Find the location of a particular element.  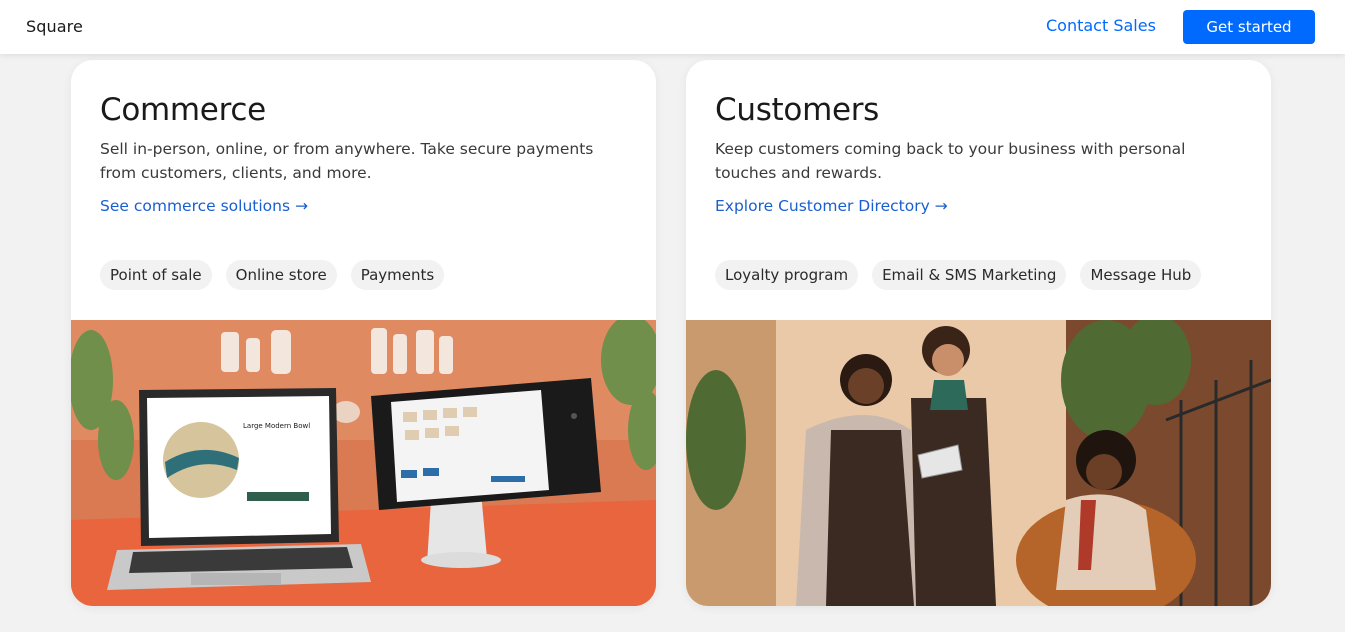

chip-message-hub: Message Hub is located at coordinates (1141, 275).